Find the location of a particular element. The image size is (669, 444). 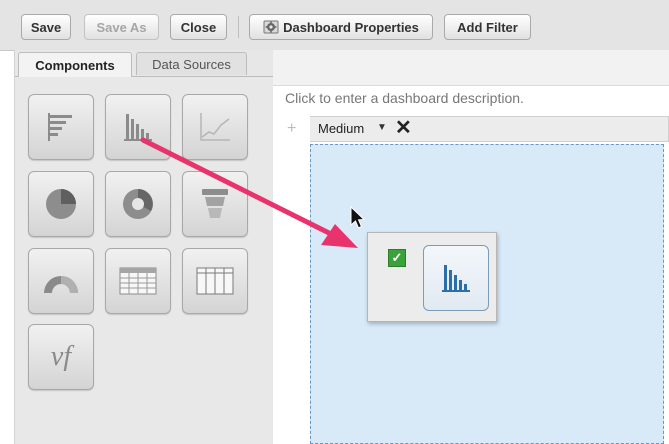

horizontal-bar-chart-icon is located at coordinates (60, 127).